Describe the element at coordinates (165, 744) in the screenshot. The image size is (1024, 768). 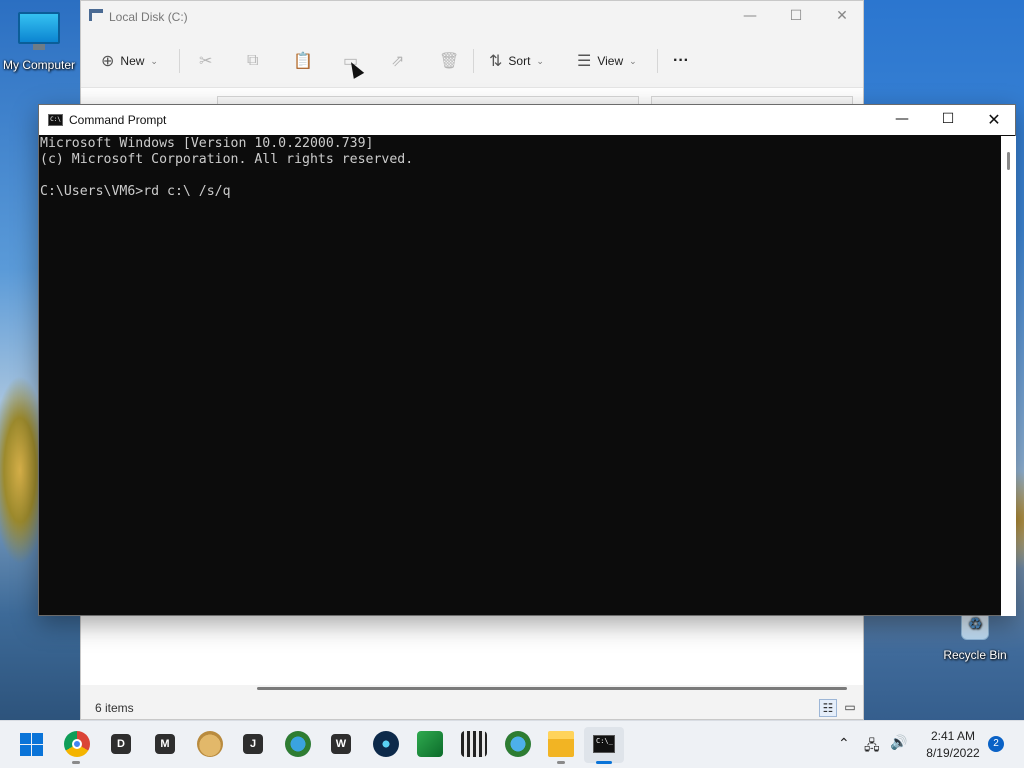
I see `m-app-icon: M` at that location.